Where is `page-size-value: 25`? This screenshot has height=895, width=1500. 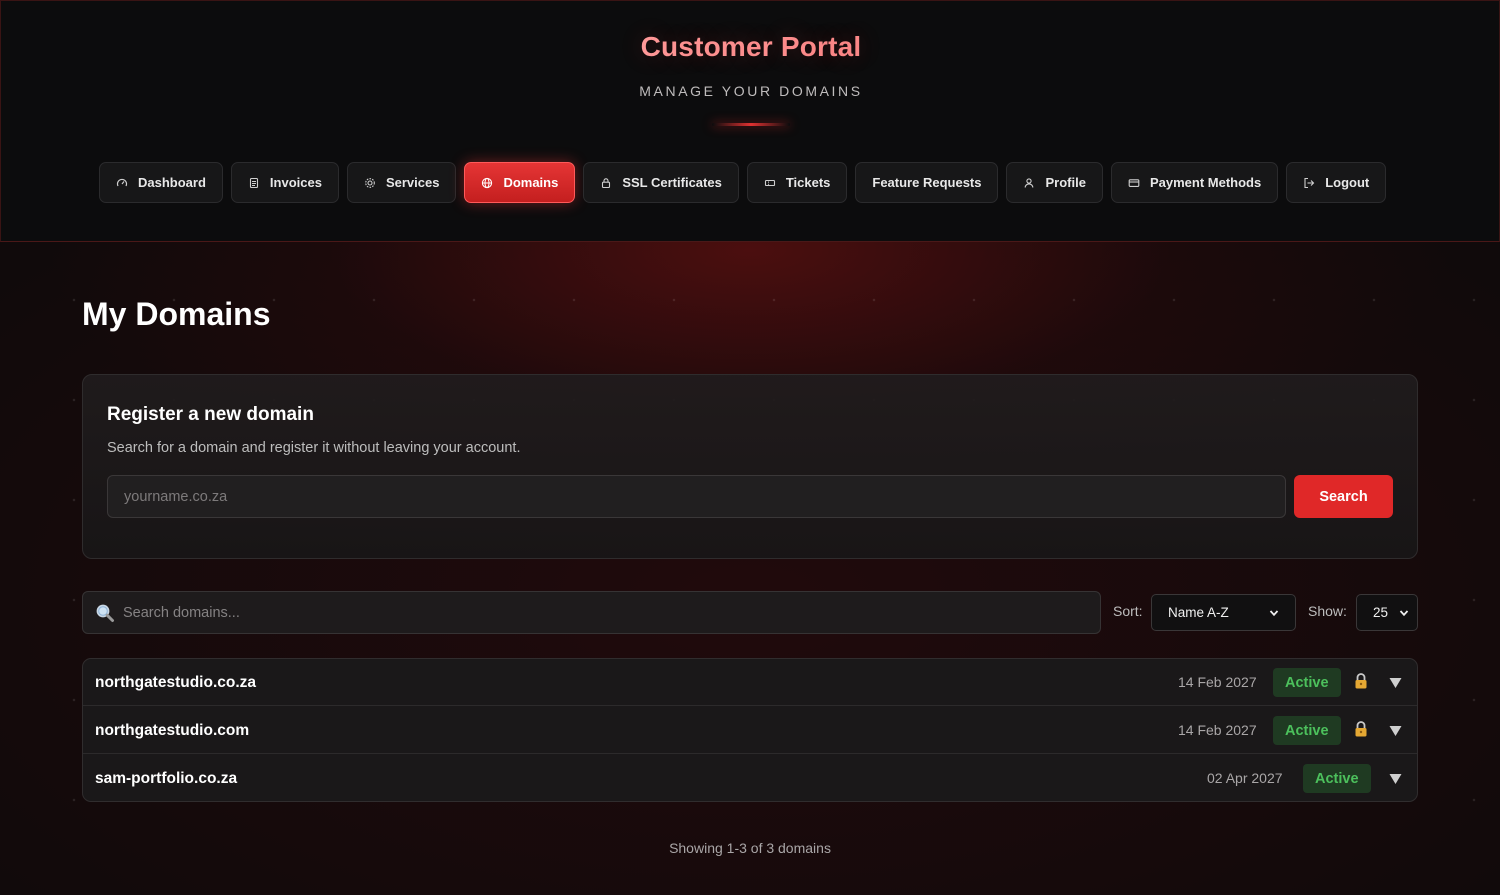 page-size-value: 25 is located at coordinates (1381, 612).